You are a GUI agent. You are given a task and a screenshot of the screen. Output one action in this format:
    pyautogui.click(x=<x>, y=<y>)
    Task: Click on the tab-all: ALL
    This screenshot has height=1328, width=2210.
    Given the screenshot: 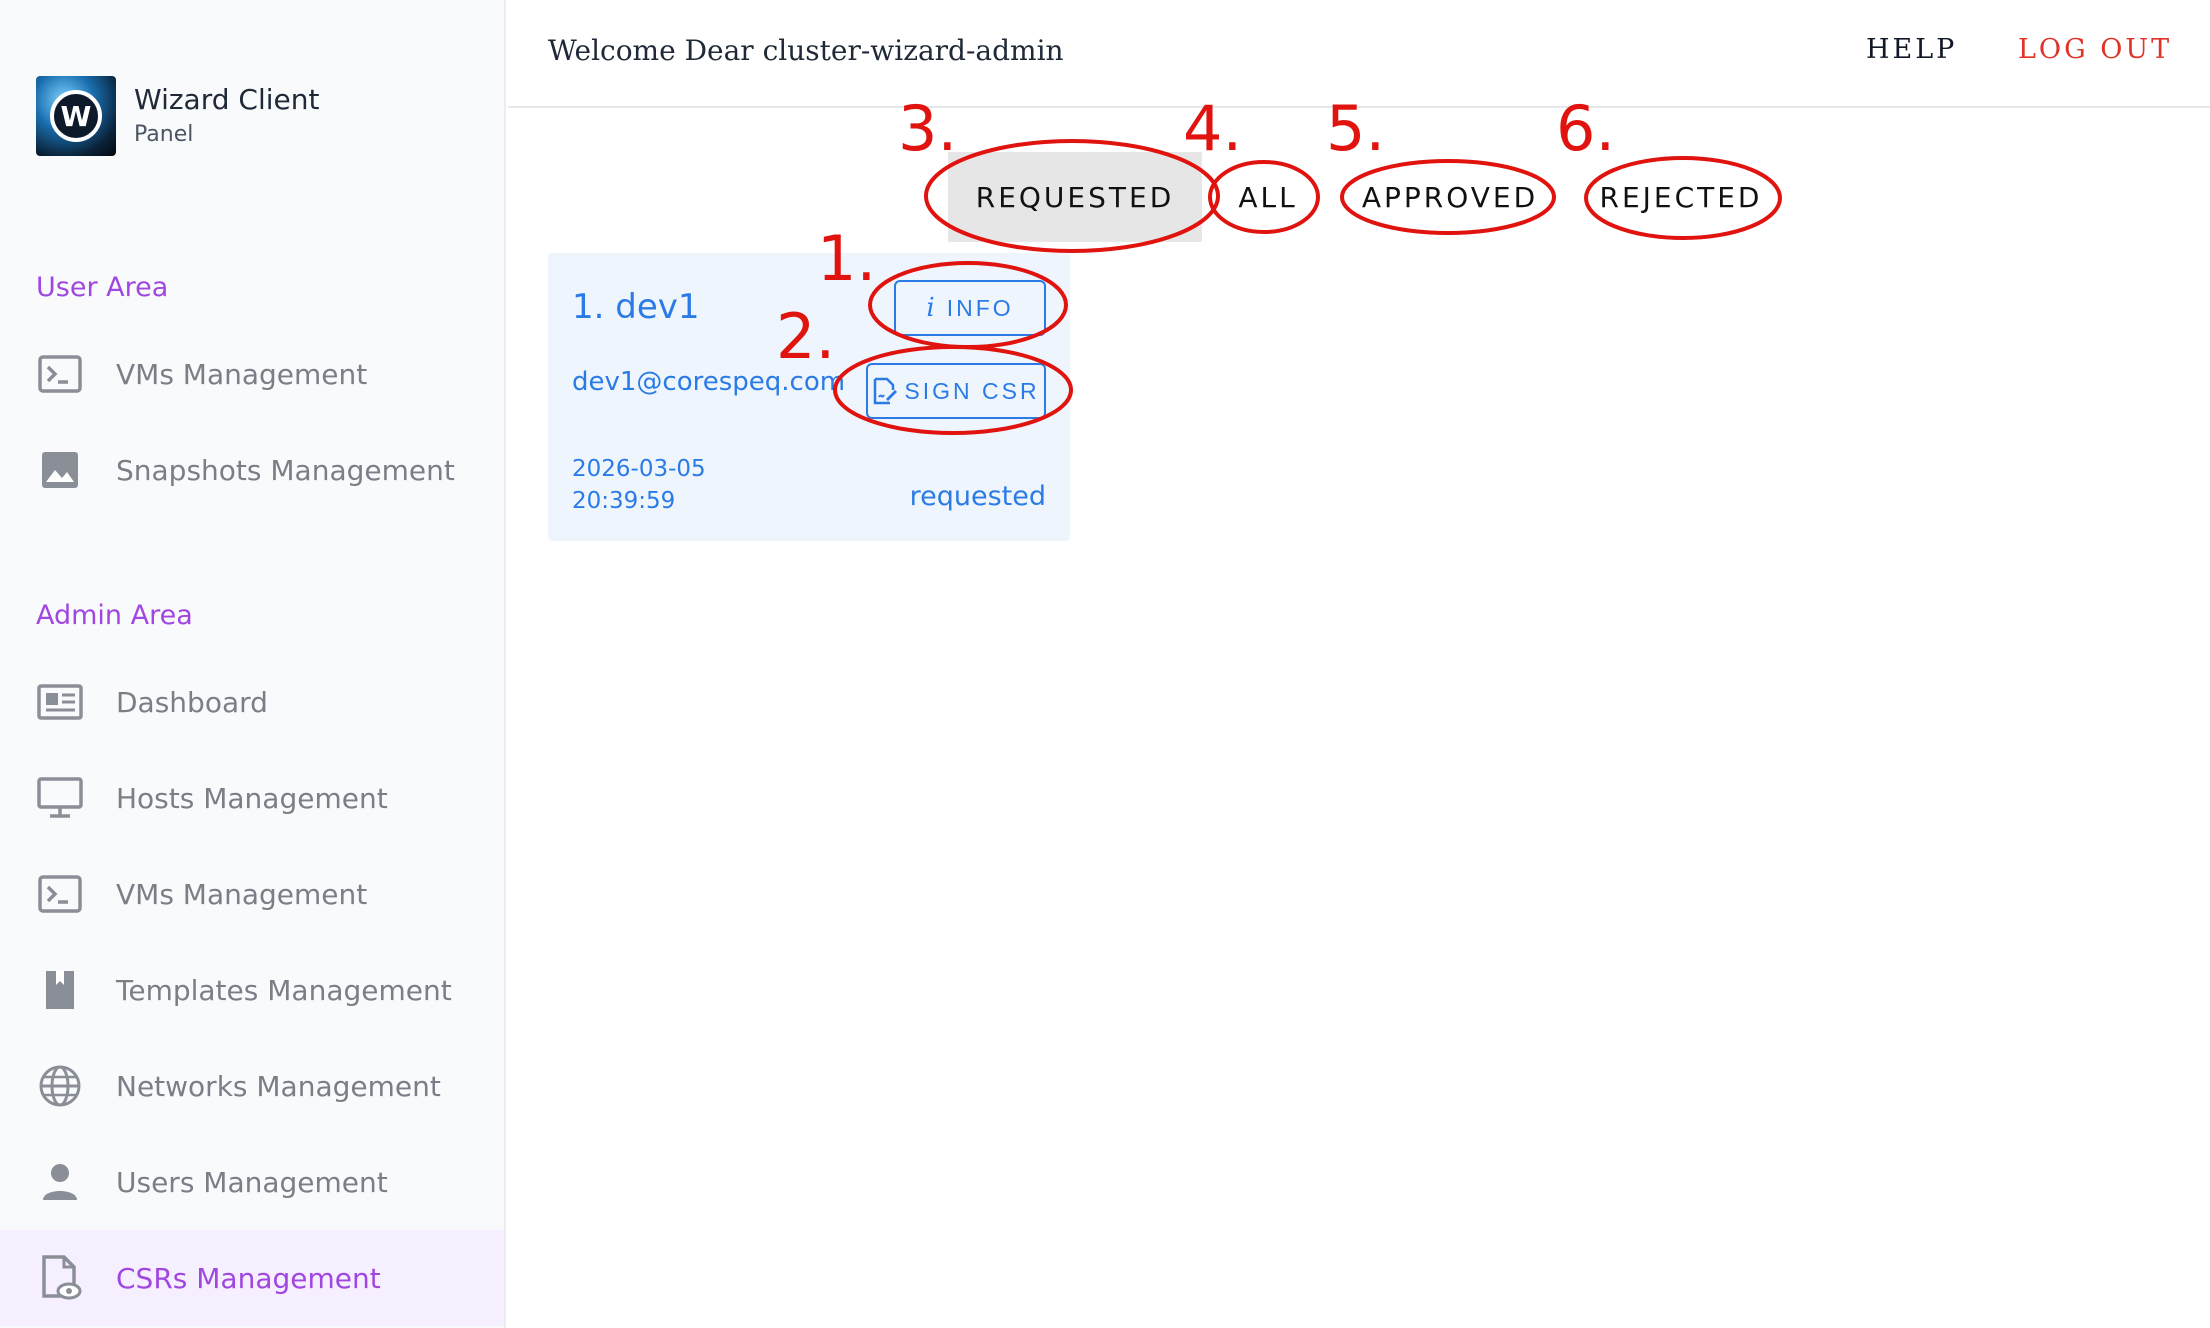 What is the action you would take?
    pyautogui.click(x=1268, y=197)
    